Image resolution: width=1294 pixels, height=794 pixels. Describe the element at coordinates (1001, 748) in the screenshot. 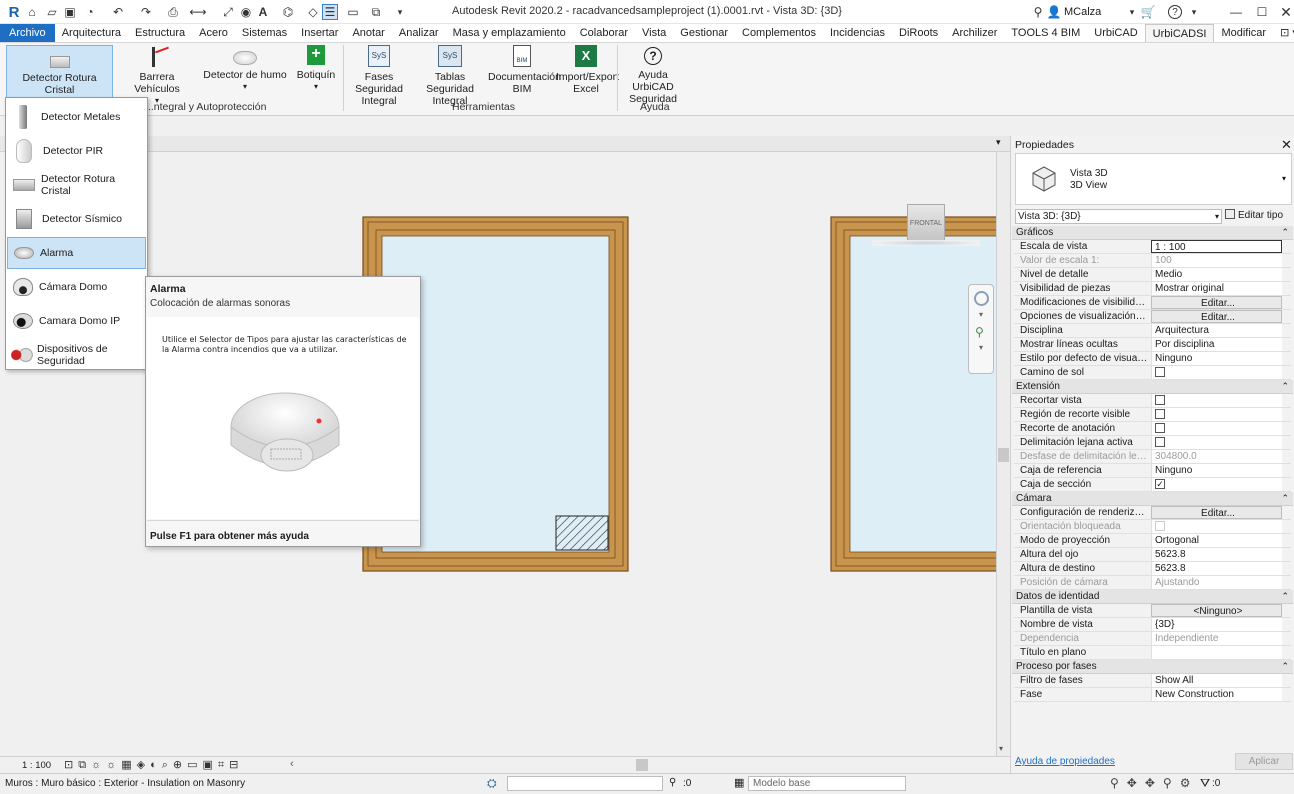

I see `scroll-down-arrow-icon: ▾` at that location.